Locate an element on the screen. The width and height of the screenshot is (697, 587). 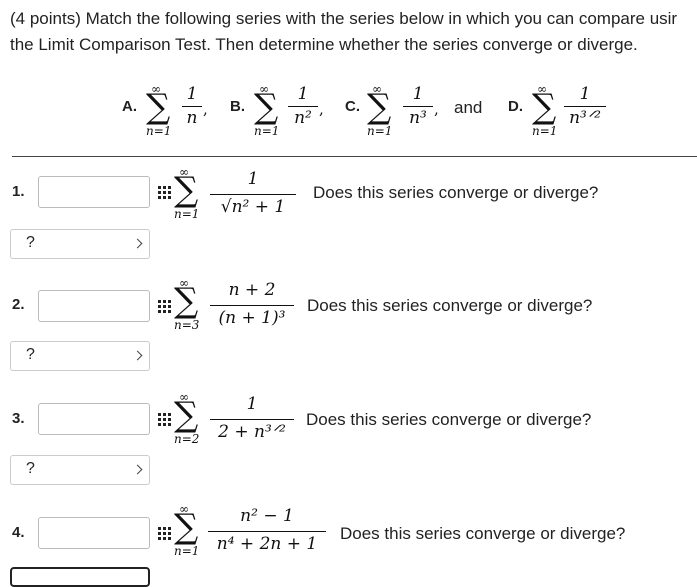
fraction: n² − 1 n⁴ + 2n + 1 is located at coordinates (267, 531).